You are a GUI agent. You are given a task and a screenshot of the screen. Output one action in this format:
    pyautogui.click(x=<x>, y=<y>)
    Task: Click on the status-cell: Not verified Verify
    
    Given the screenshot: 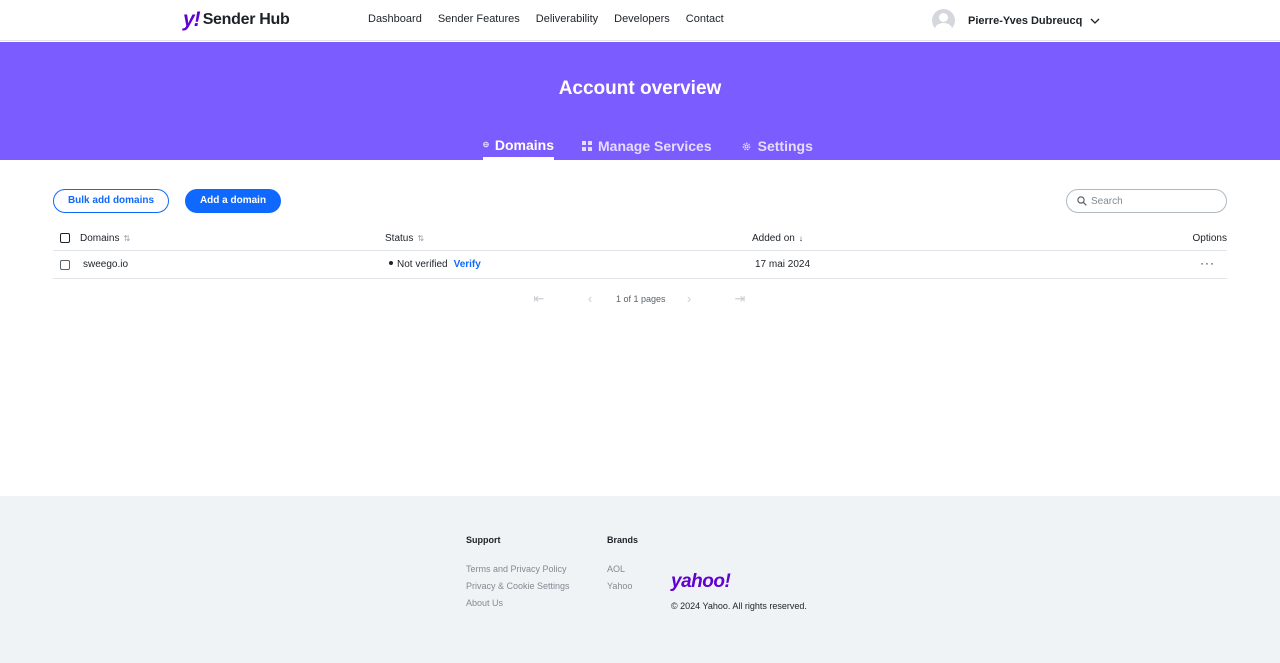 What is the action you would take?
    pyautogui.click(x=435, y=264)
    